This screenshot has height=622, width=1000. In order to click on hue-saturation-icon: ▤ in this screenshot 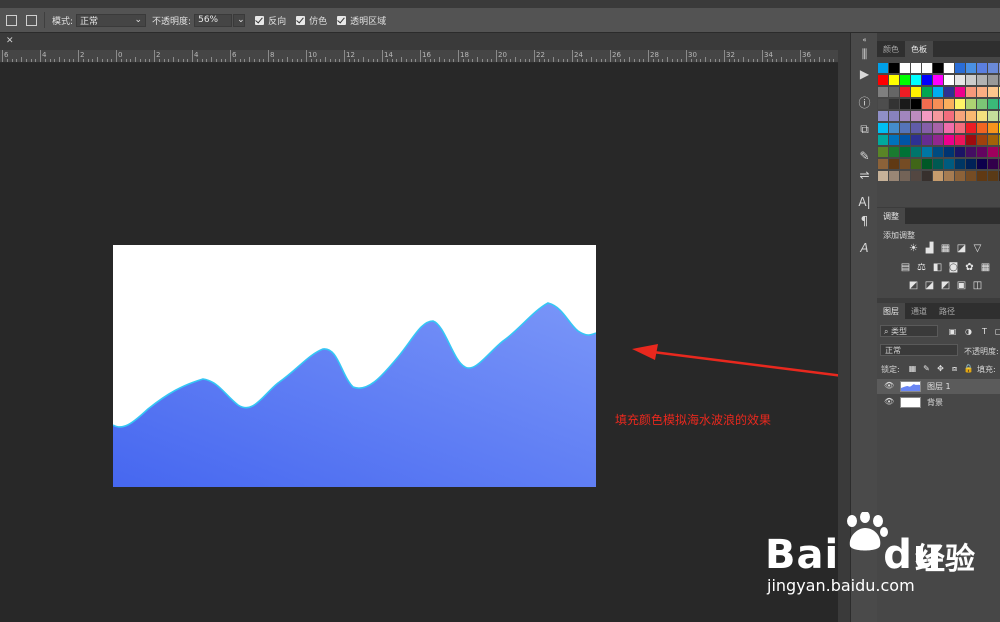, I will do `click(905, 268)`.